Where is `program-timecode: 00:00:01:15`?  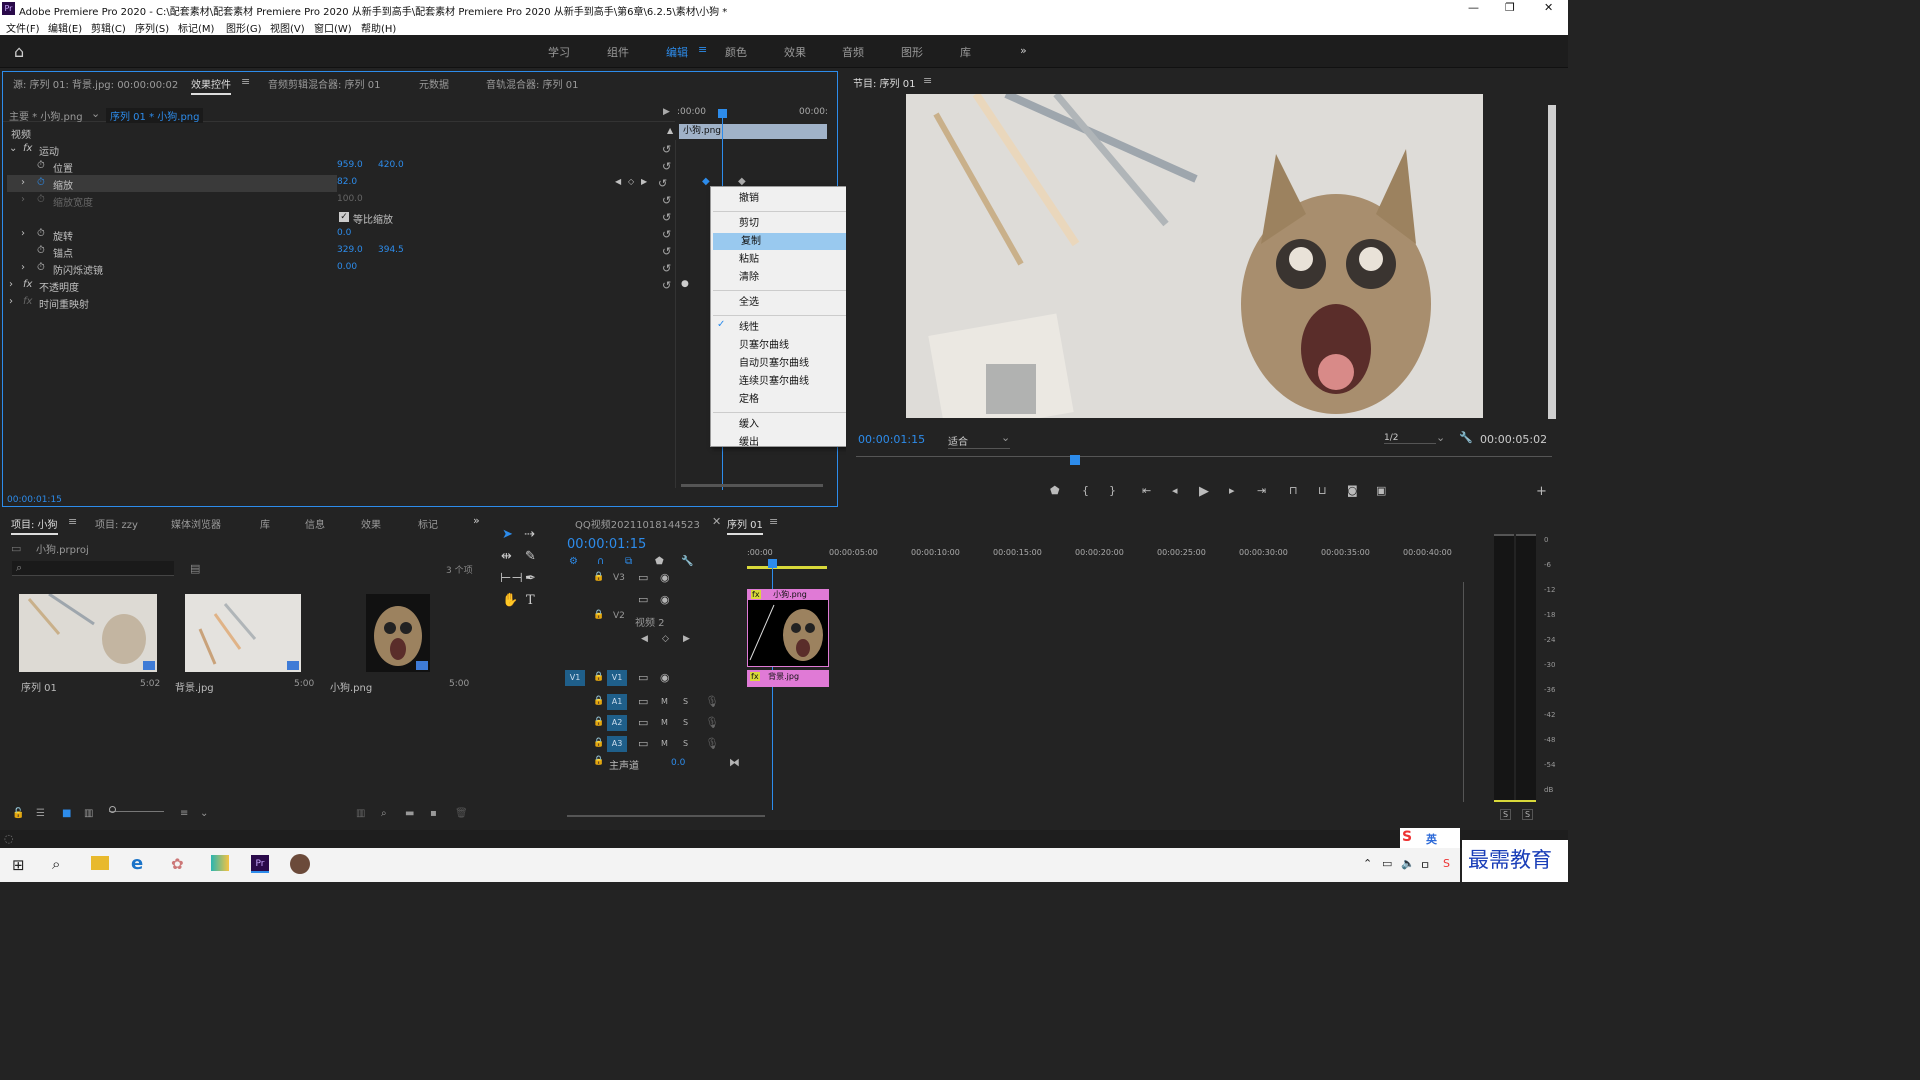 program-timecode: 00:00:01:15 is located at coordinates (891, 439).